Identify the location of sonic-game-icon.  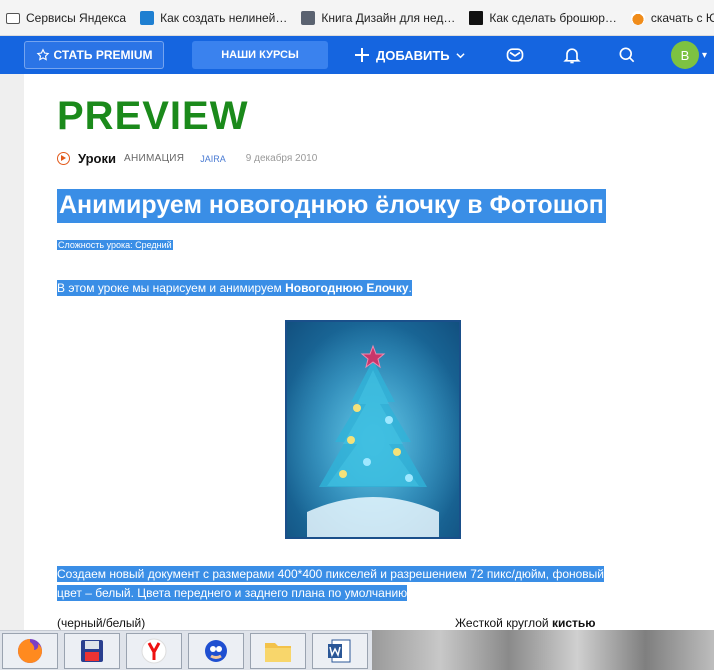
(216, 651).